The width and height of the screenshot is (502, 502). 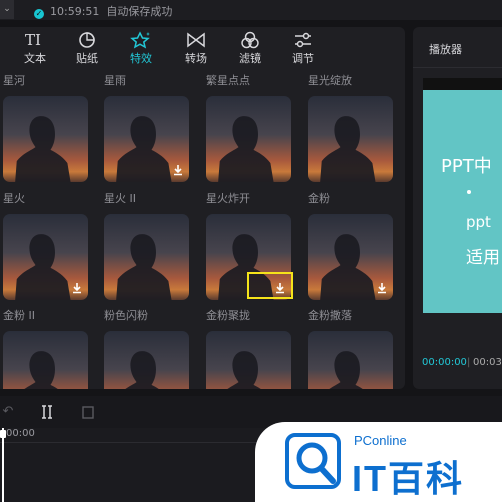 What do you see at coordinates (303, 40) in the screenshot?
I see `adjust-sliders-icon` at bounding box center [303, 40].